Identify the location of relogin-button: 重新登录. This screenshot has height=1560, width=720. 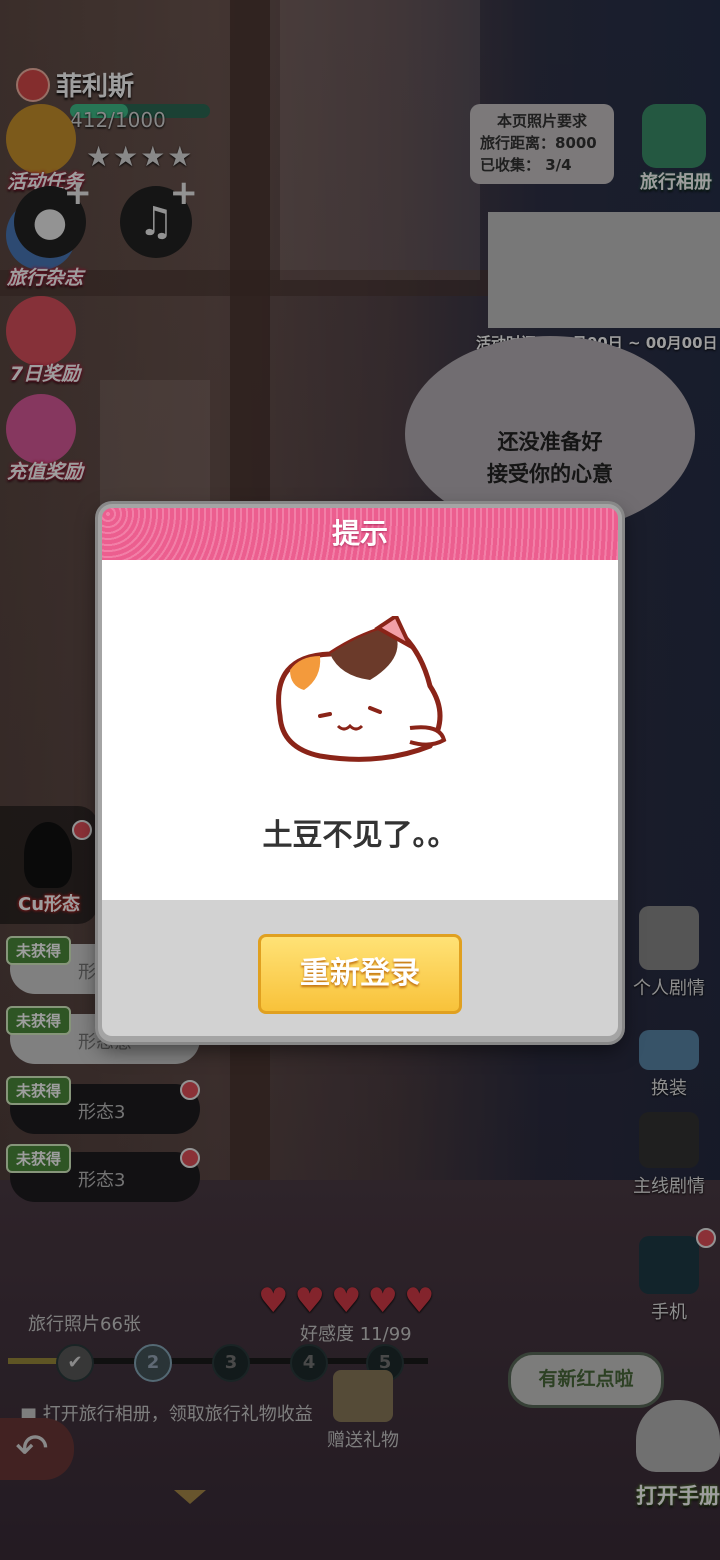
(360, 974).